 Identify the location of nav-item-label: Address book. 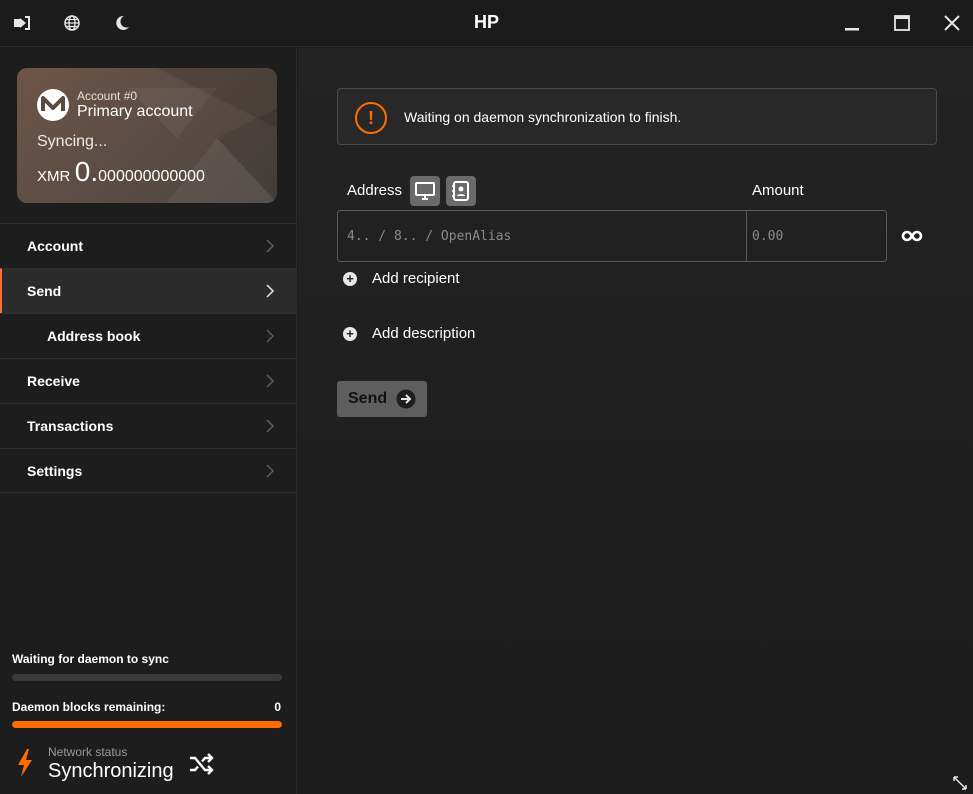
(94, 336).